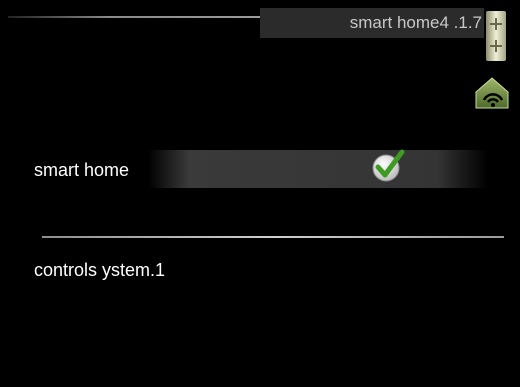 Image resolution: width=520 pixels, height=387 pixels. I want to click on page-title: smart home4 .1.7, so click(372, 23).